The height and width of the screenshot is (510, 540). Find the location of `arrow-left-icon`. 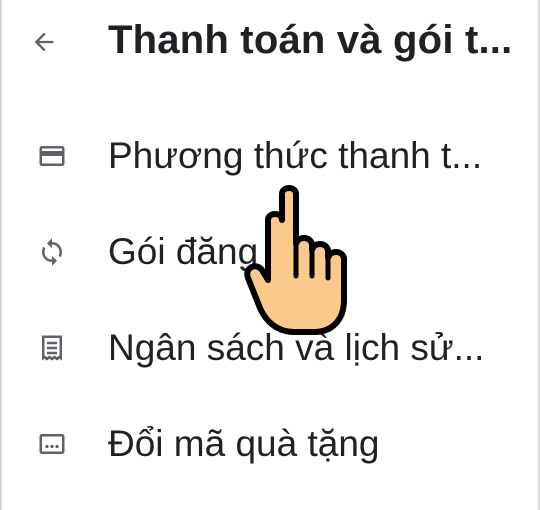

arrow-left-icon is located at coordinates (44, 42).